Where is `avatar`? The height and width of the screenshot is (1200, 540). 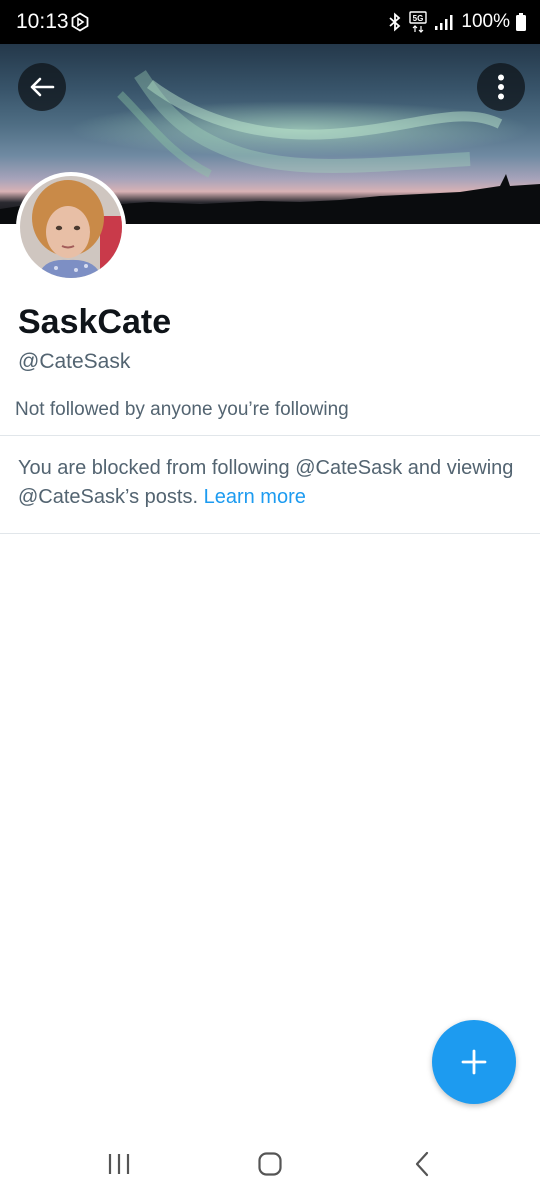
avatar is located at coordinates (71, 227).